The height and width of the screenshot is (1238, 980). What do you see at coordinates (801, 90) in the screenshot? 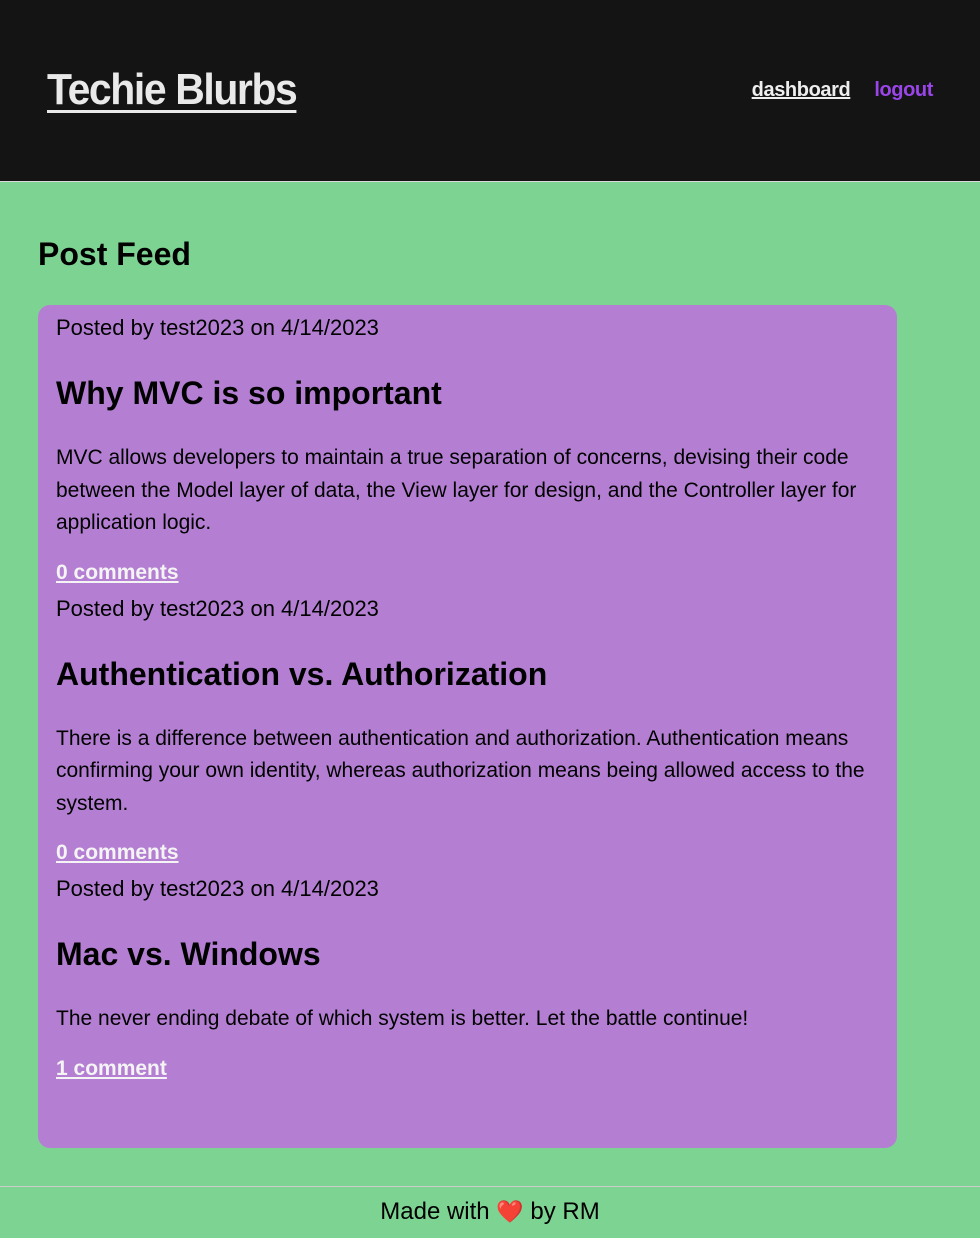
I see `dashboard-link: dashboard` at bounding box center [801, 90].